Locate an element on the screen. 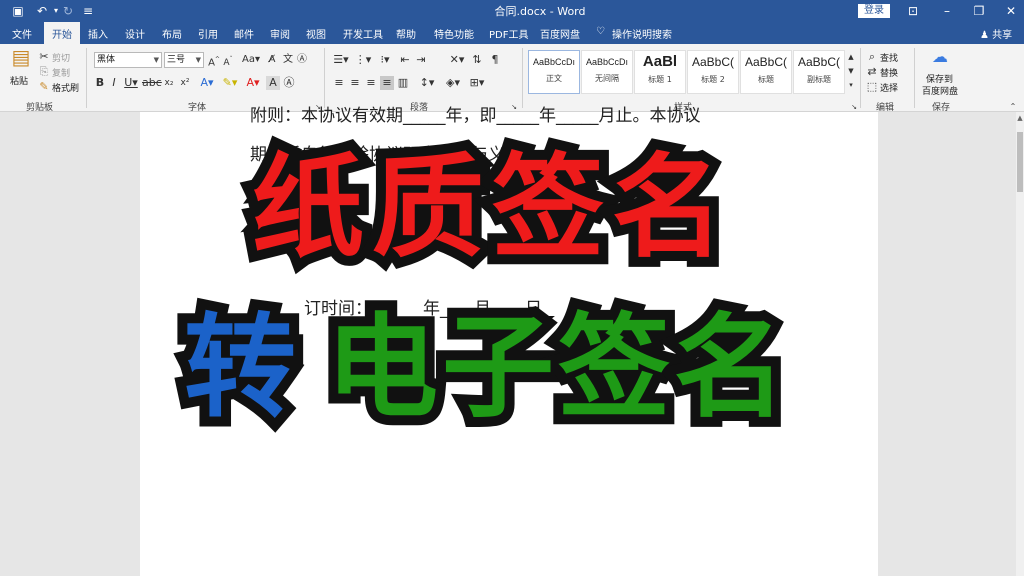  ribbon-display-options-icon: ⊡ is located at coordinates (913, 11).